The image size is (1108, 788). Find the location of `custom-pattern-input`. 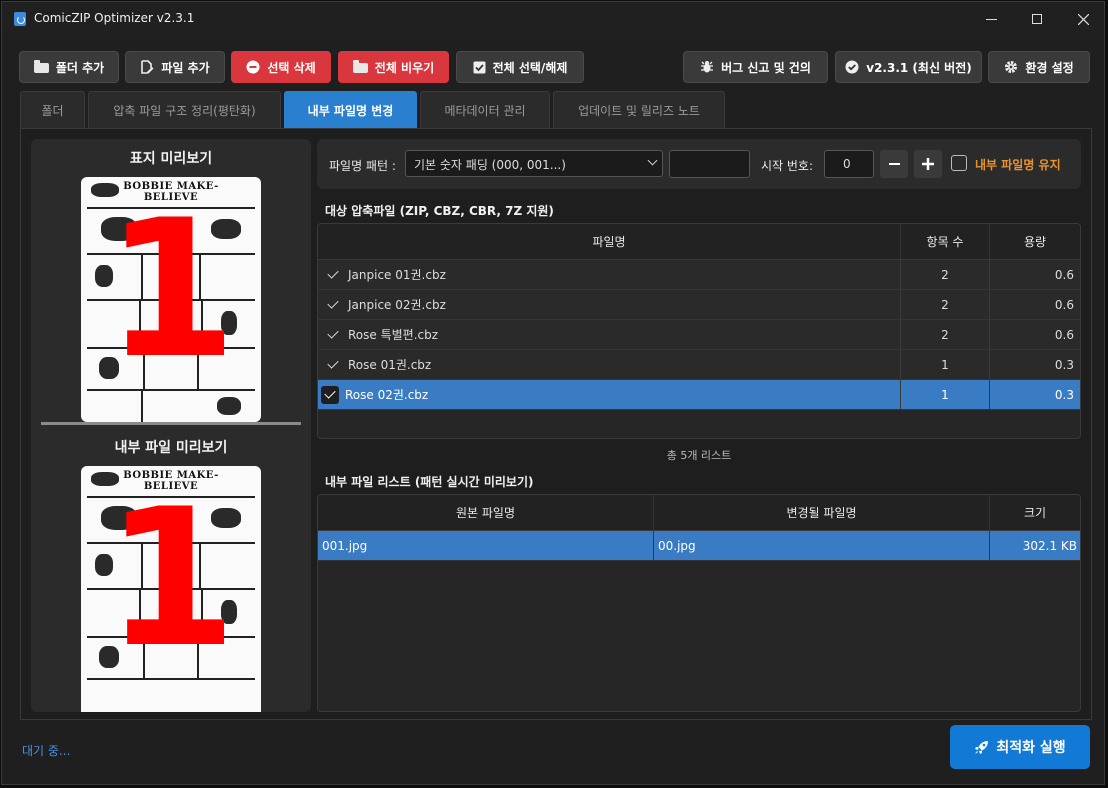

custom-pattern-input is located at coordinates (709, 164).